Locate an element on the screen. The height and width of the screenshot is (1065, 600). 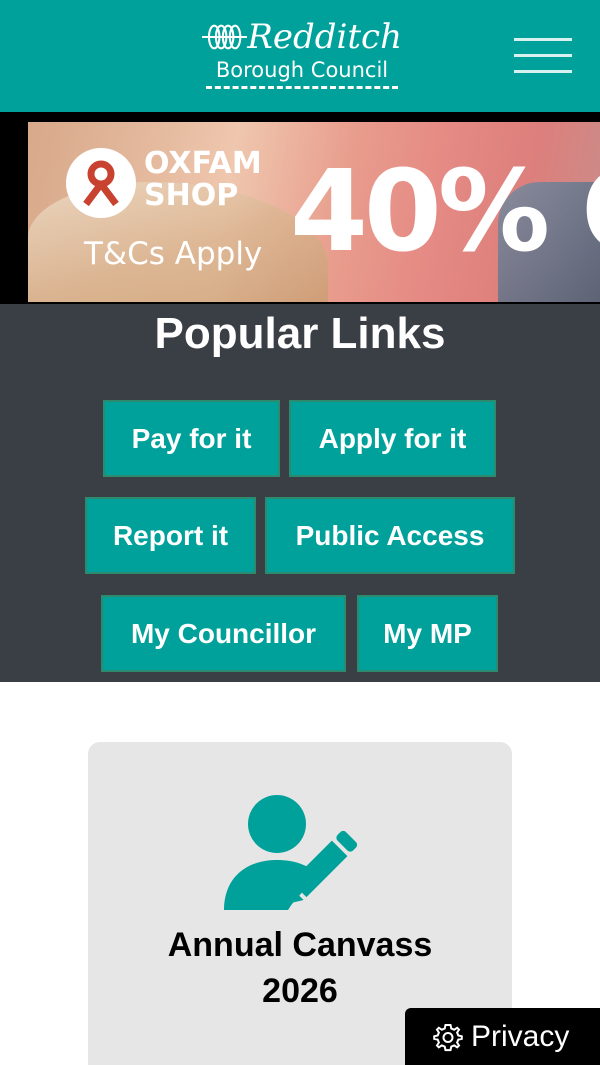
logo-name: Redditch is located at coordinates (324, 37).